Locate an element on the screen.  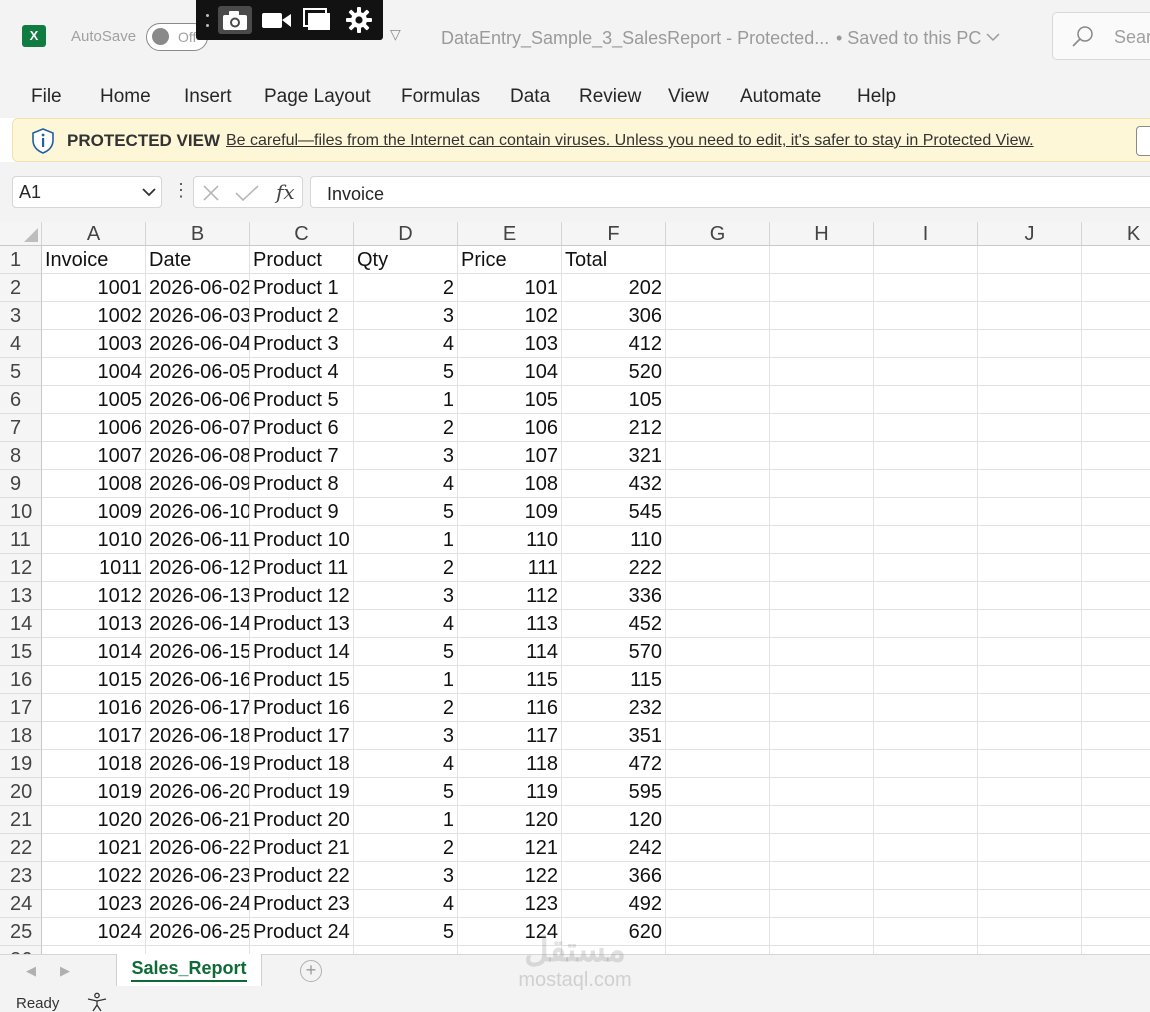
table-cell: Product 20 is located at coordinates (301, 820).